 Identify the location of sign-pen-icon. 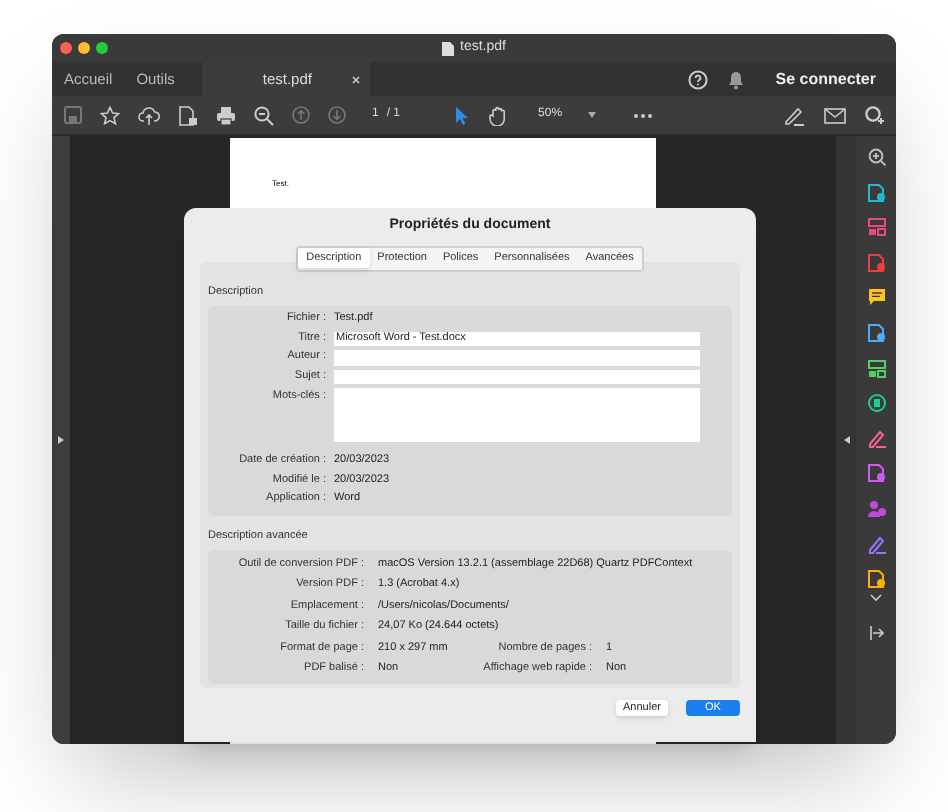
(795, 115).